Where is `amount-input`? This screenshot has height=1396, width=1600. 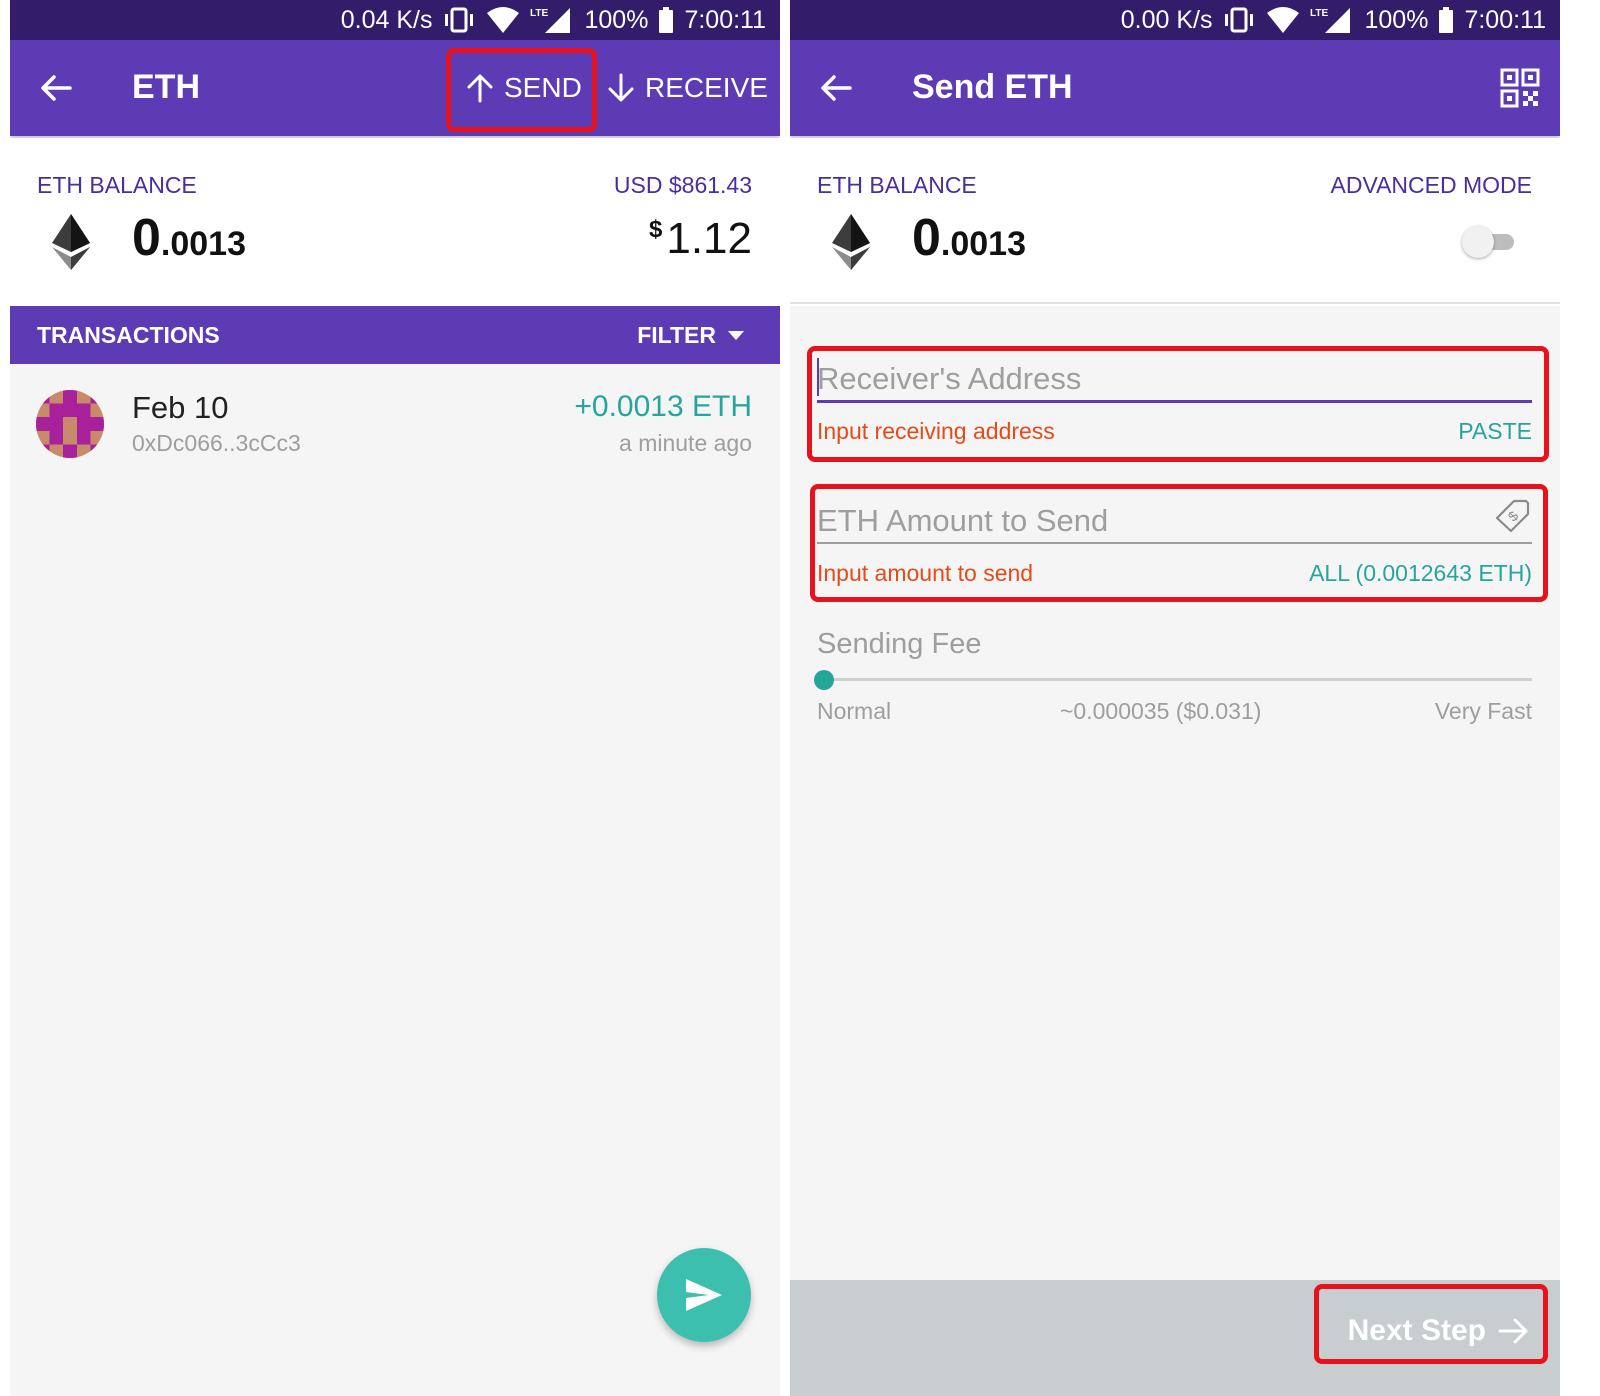 amount-input is located at coordinates (1174, 521).